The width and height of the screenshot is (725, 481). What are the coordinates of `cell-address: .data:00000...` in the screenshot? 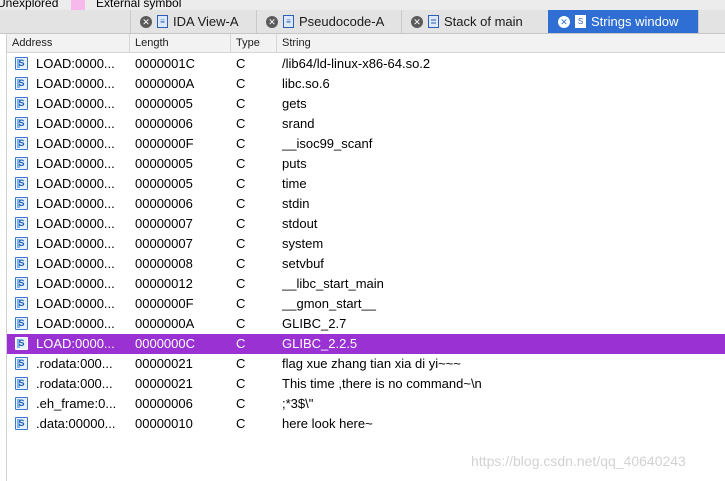 It's located at (76, 423).